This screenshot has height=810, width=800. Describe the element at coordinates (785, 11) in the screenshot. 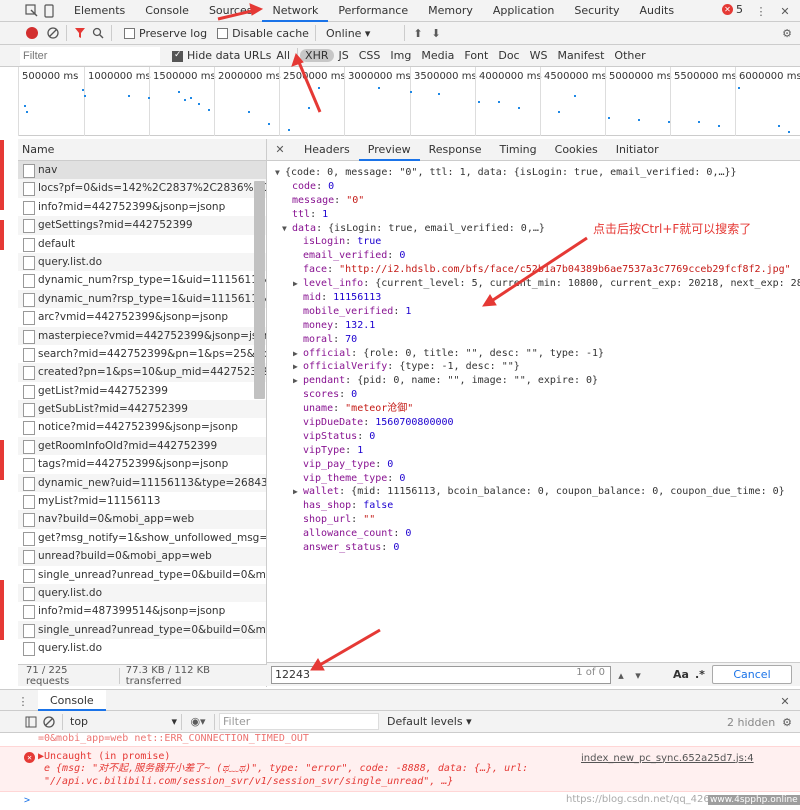

I see `close-devtools-icon: ✕` at that location.